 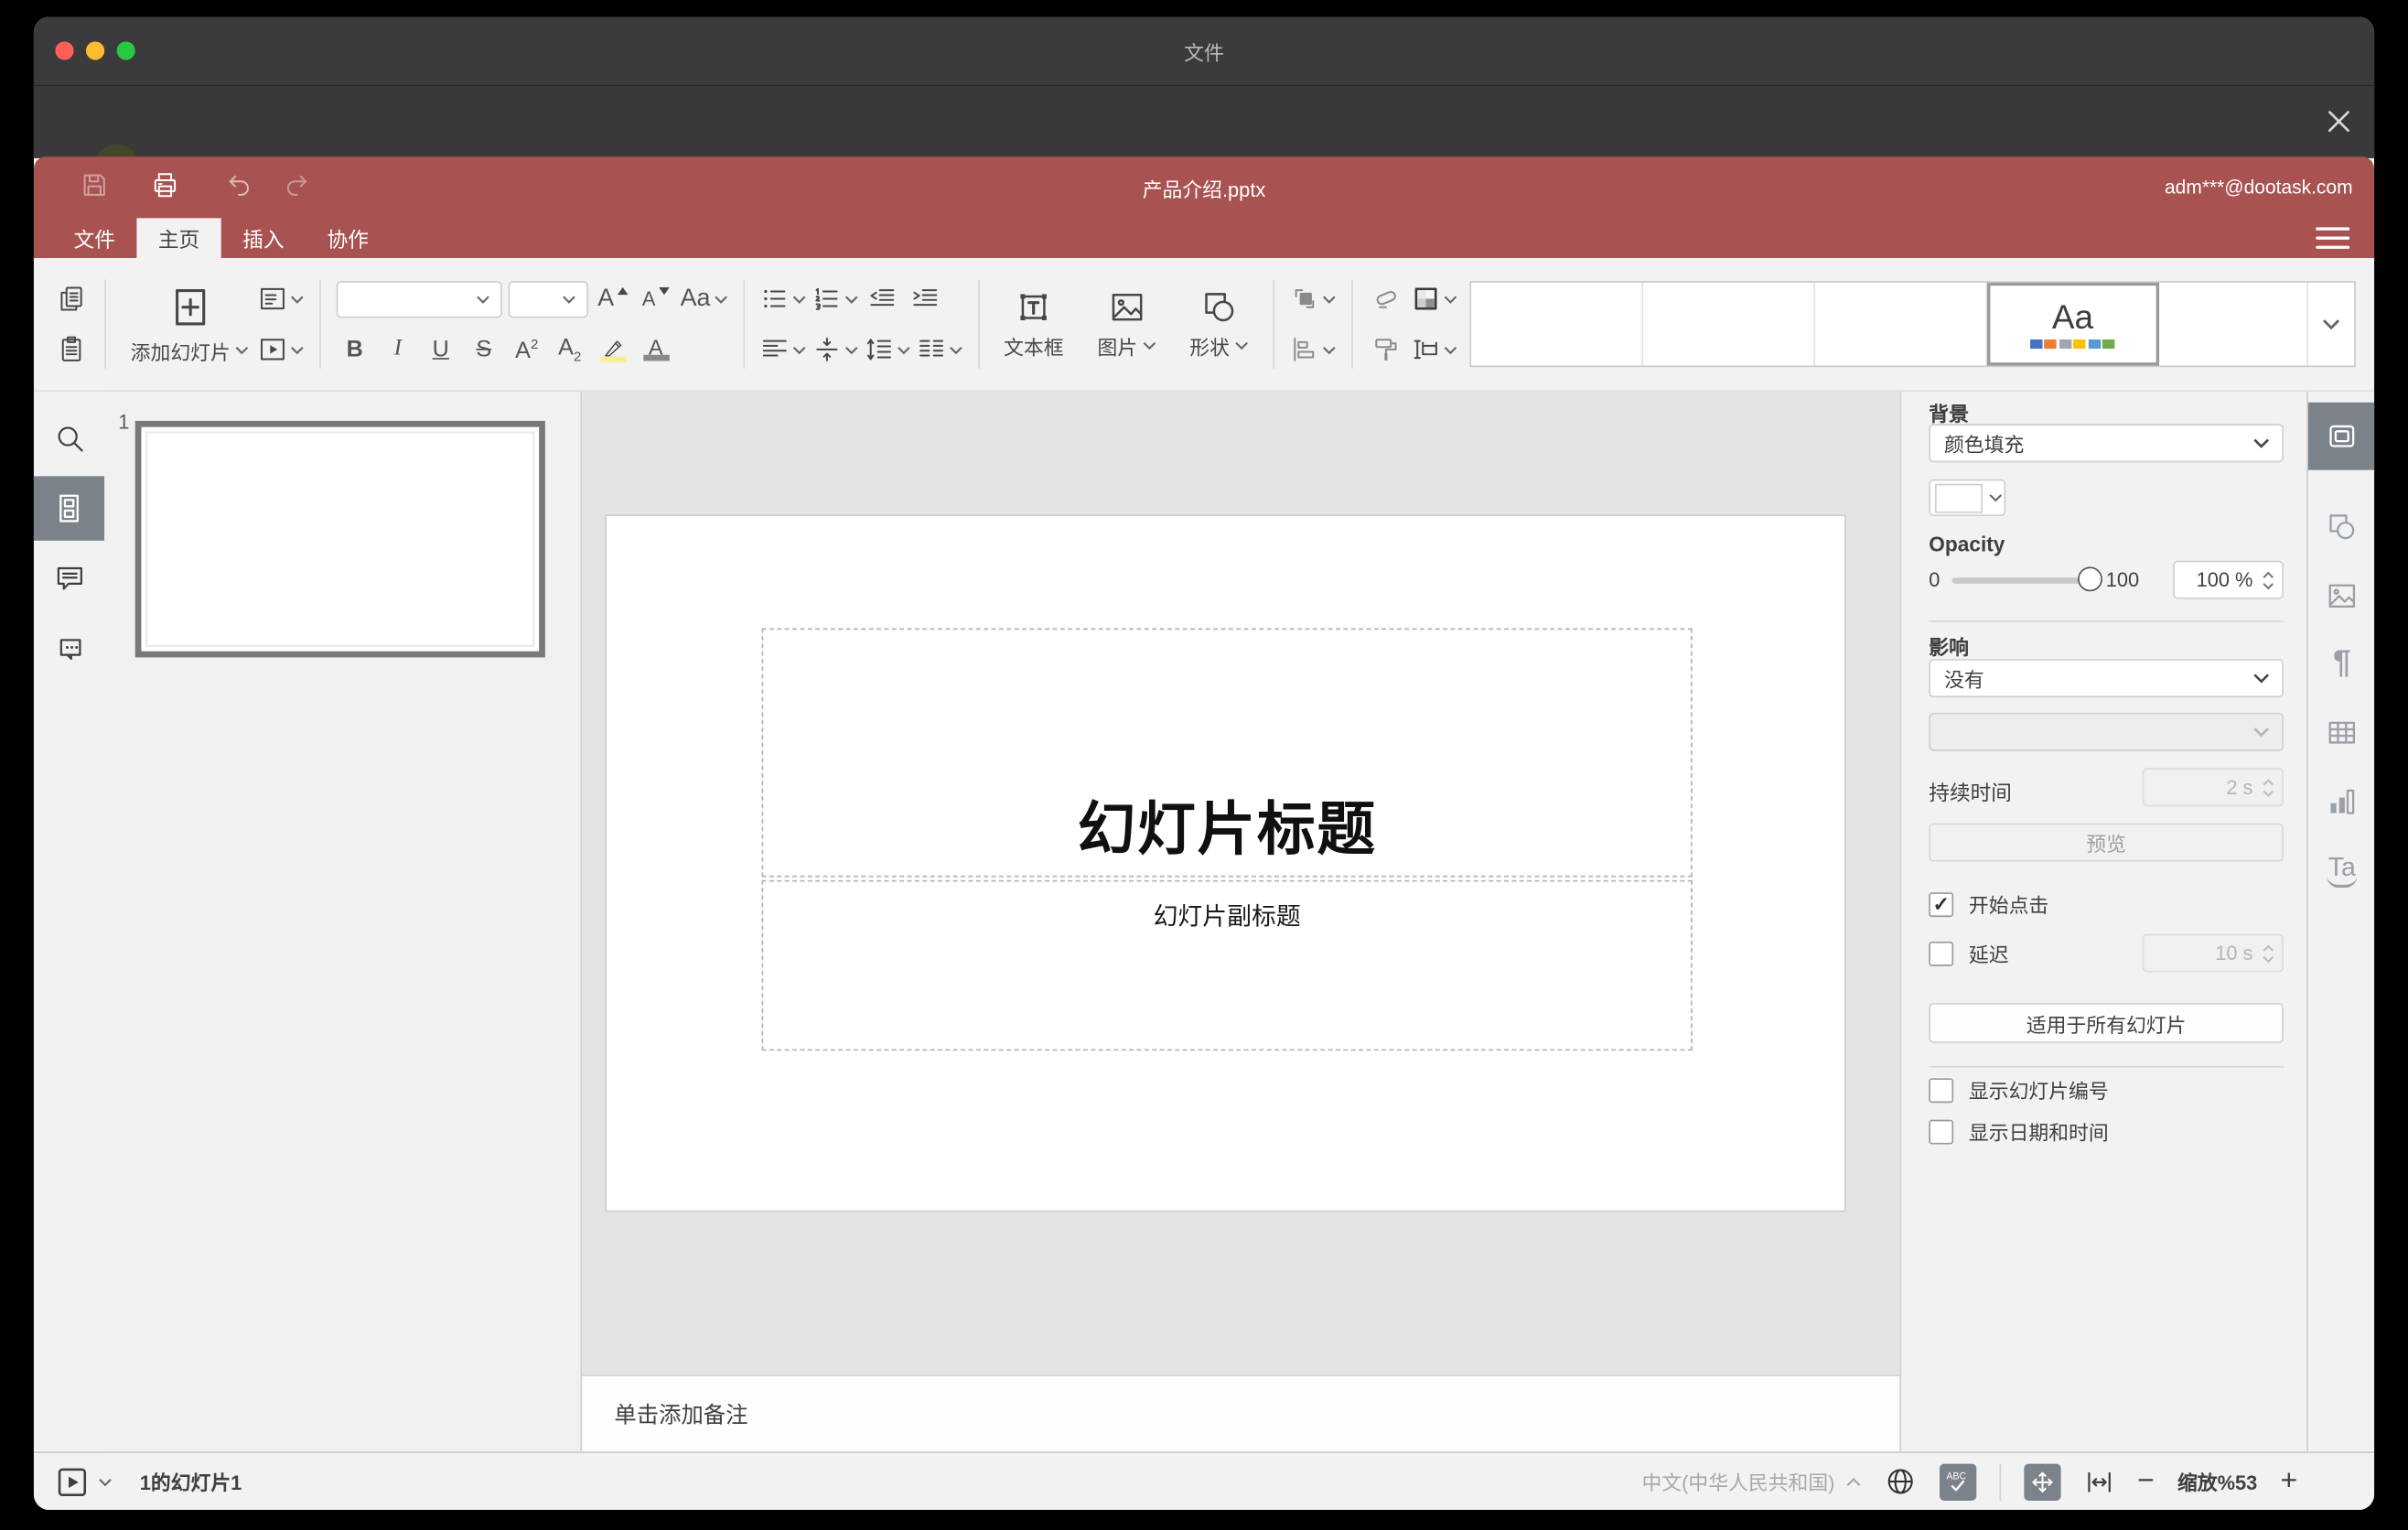 I want to click on decrease-indent-button, so click(x=882, y=299).